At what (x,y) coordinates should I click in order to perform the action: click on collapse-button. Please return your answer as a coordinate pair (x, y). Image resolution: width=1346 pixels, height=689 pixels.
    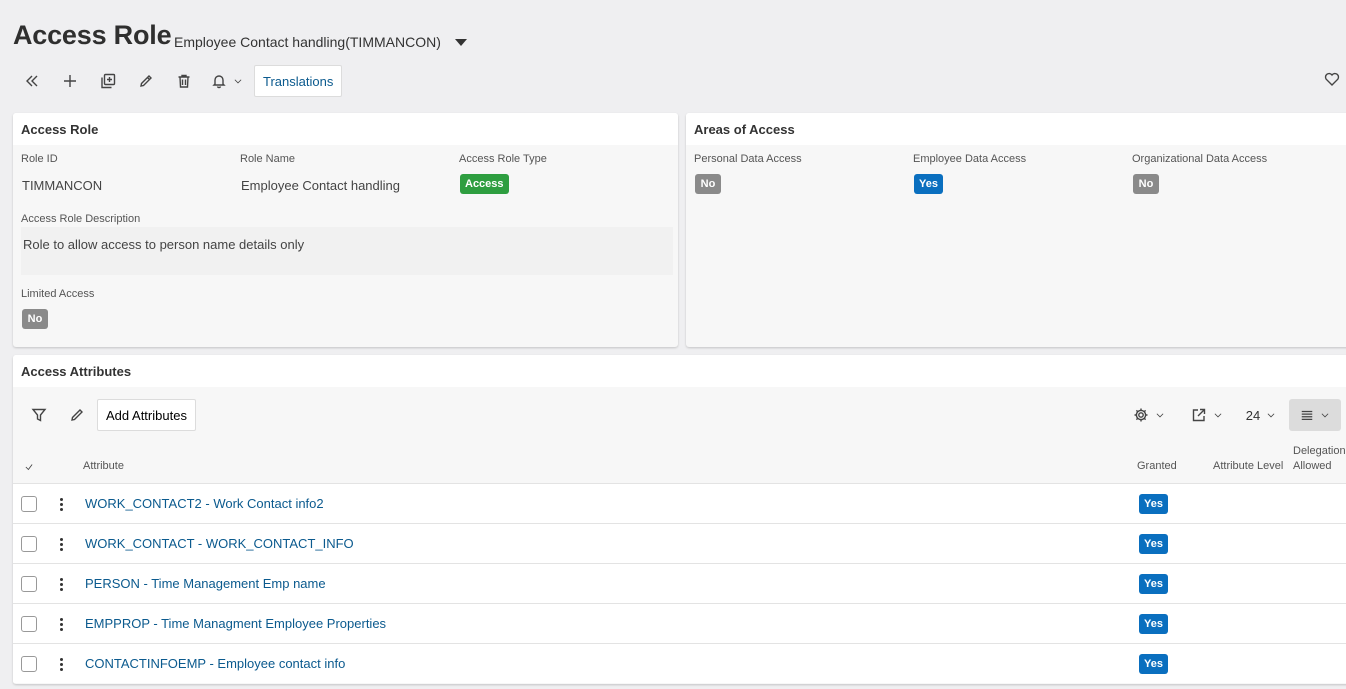
    Looking at the image, I should click on (32, 81).